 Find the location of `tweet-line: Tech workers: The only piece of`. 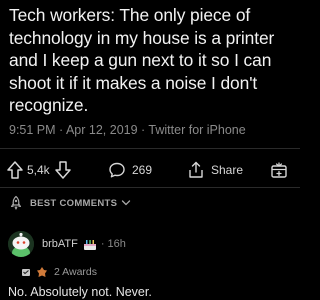

tweet-line: Tech workers: The only piece of is located at coordinates (130, 15).